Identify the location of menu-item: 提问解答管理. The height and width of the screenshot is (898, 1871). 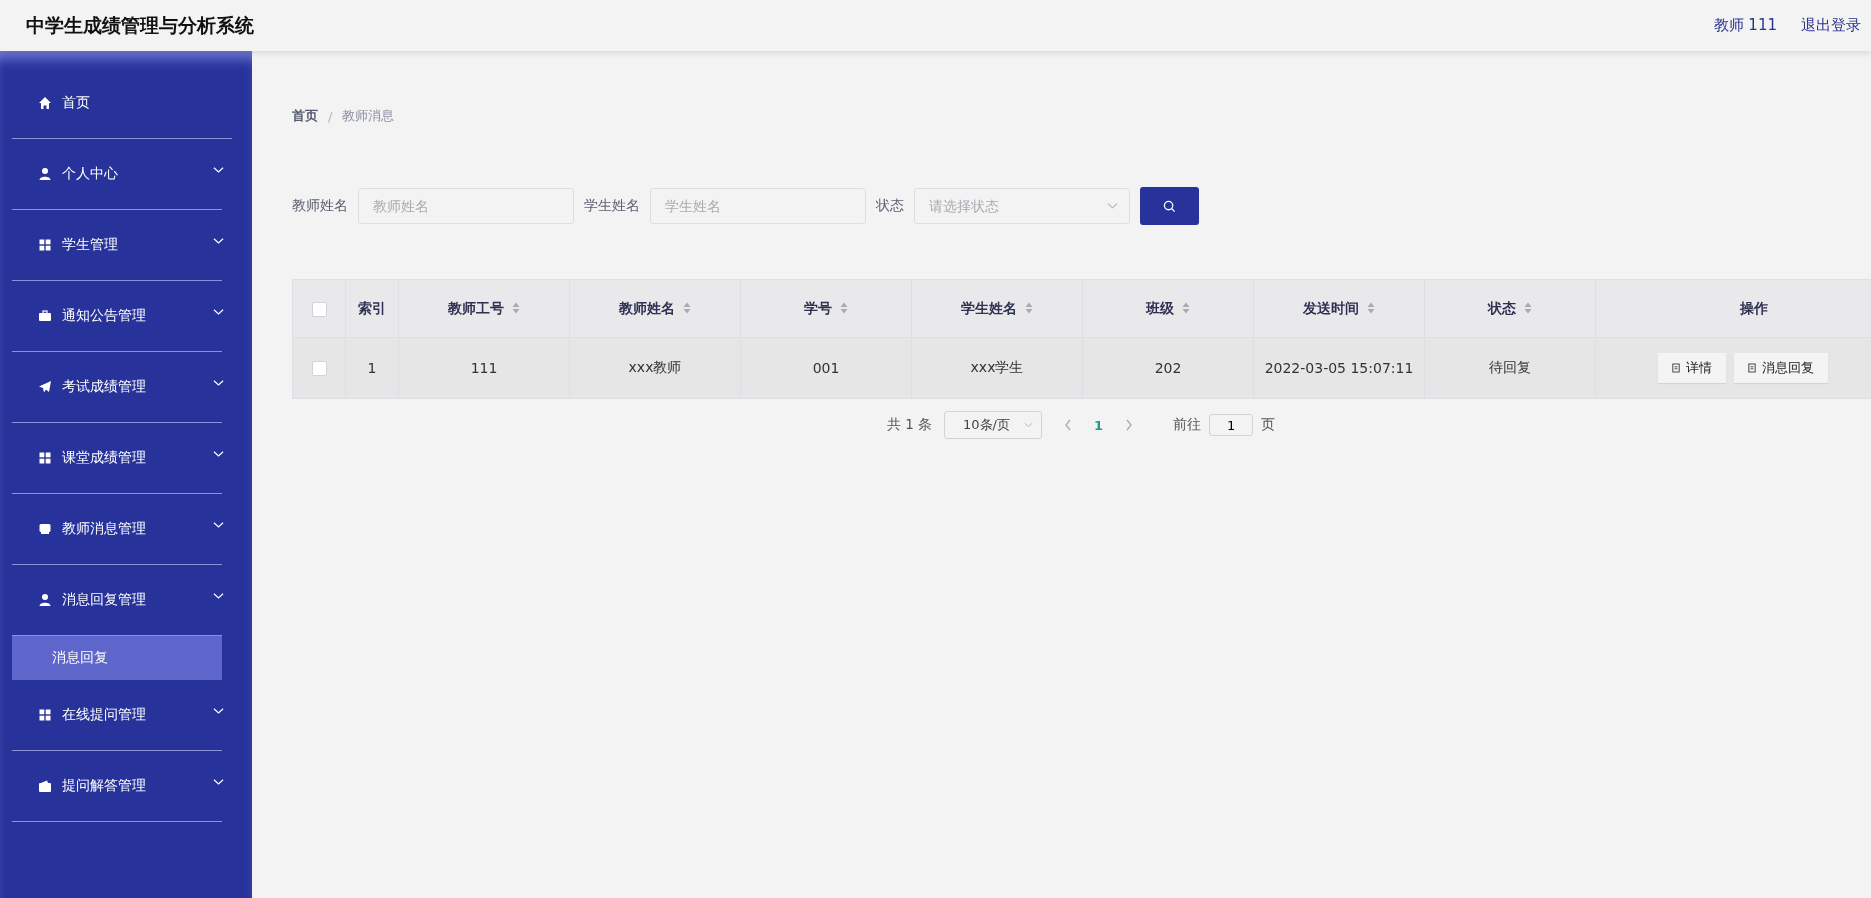
(126, 786).